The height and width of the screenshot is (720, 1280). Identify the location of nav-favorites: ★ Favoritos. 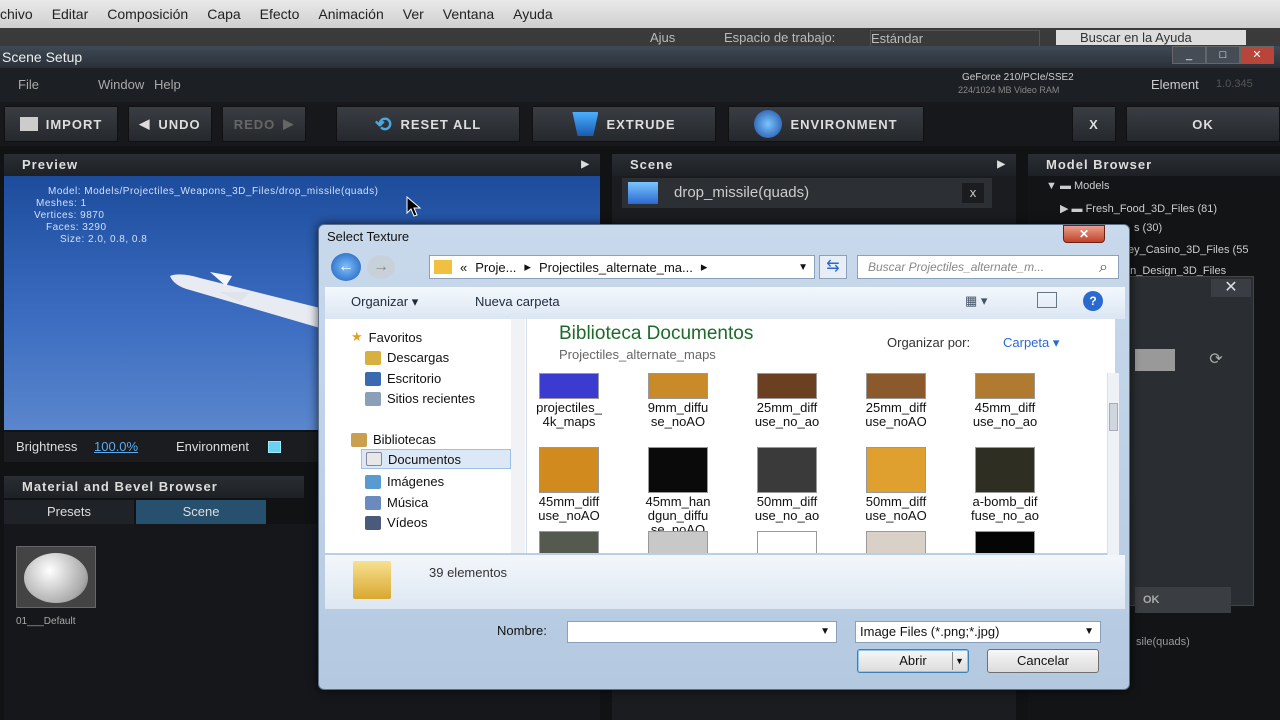
(386, 337).